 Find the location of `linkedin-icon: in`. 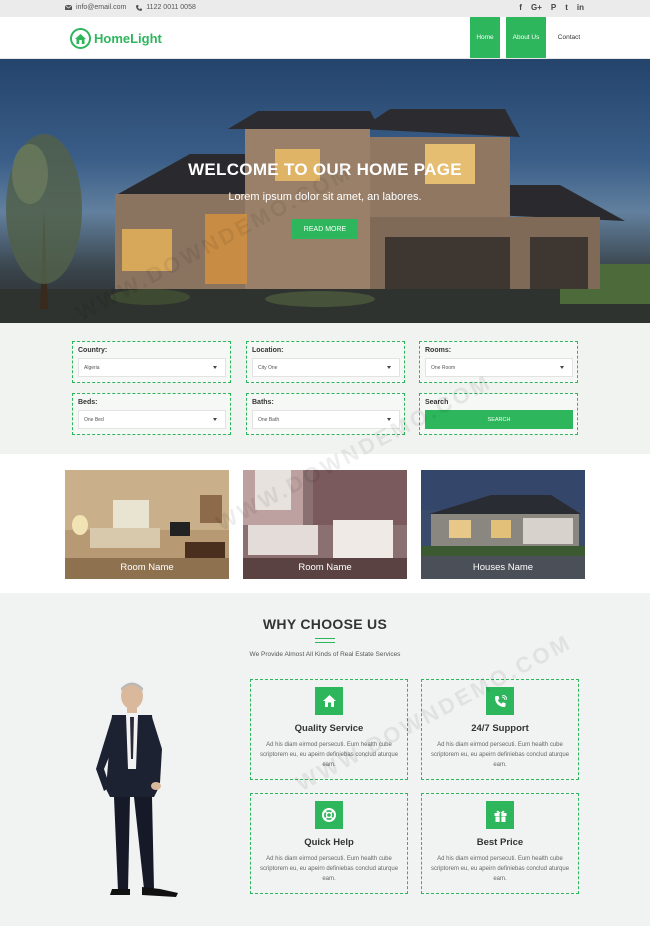

linkedin-icon: in is located at coordinates (580, 7).